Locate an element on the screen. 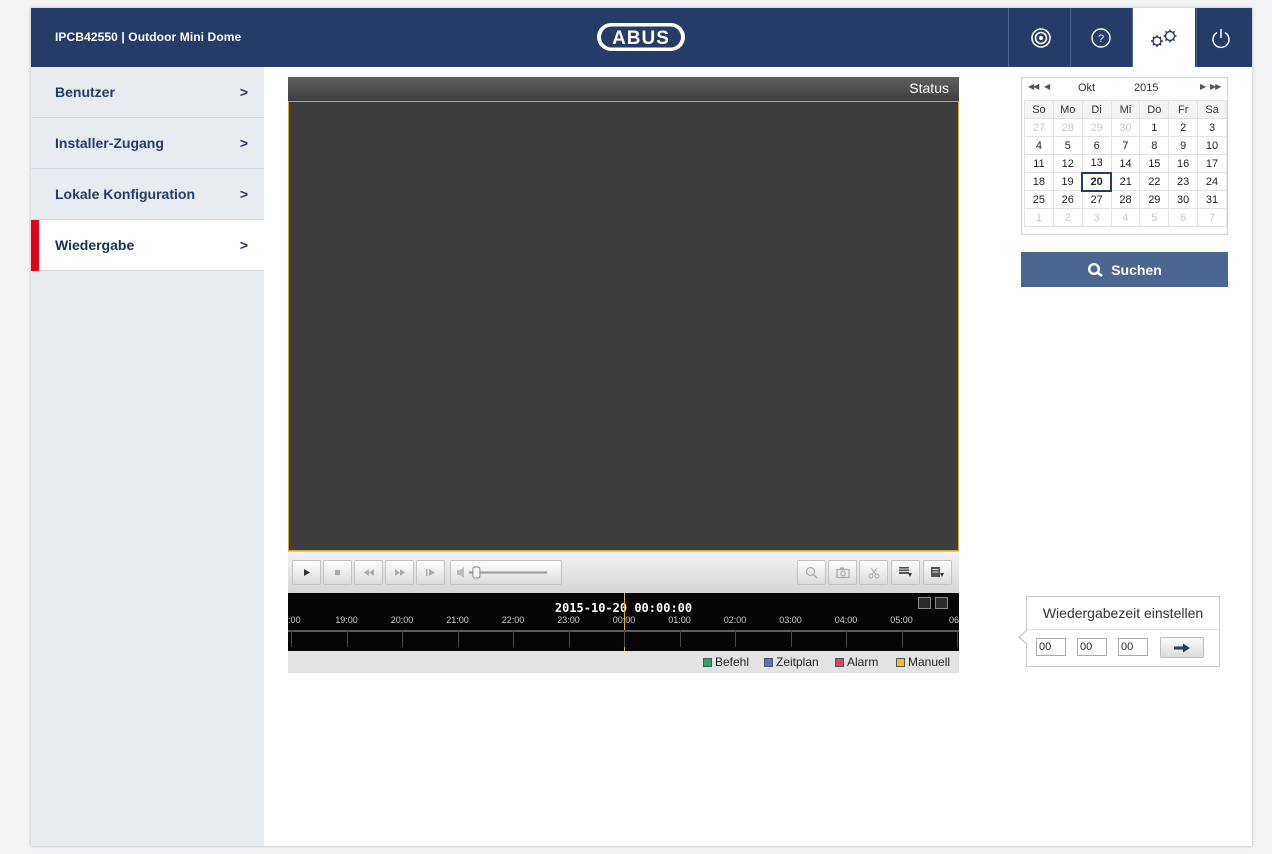 The width and height of the screenshot is (1272, 854). volume-slider is located at coordinates (506, 572).